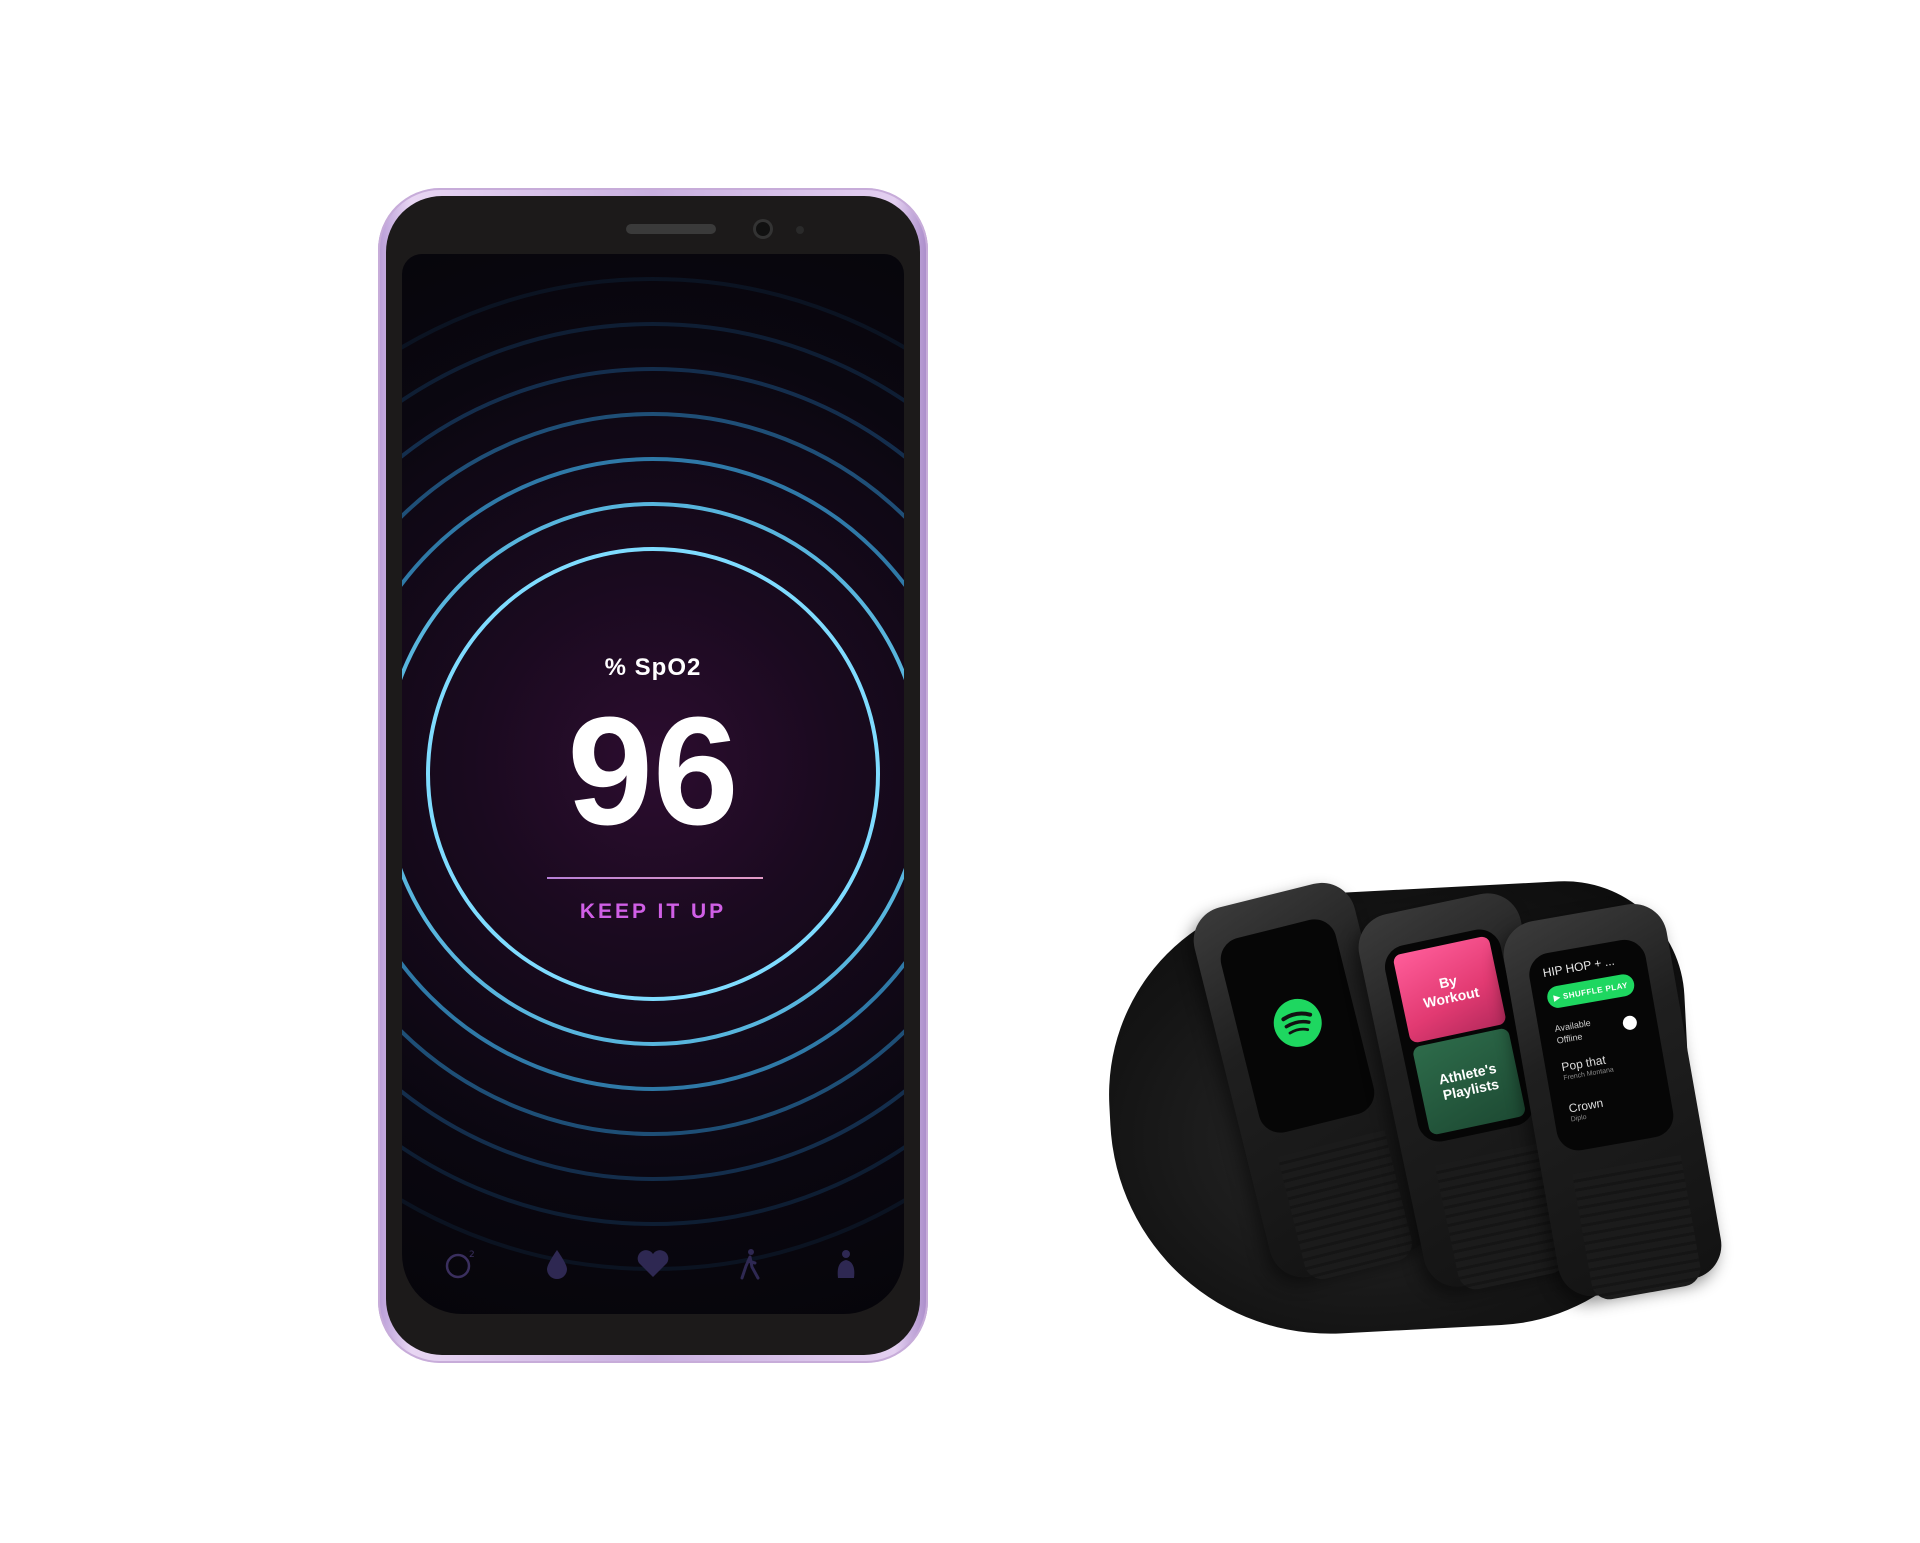  What do you see at coordinates (750, 1264) in the screenshot?
I see `walk-icon` at bounding box center [750, 1264].